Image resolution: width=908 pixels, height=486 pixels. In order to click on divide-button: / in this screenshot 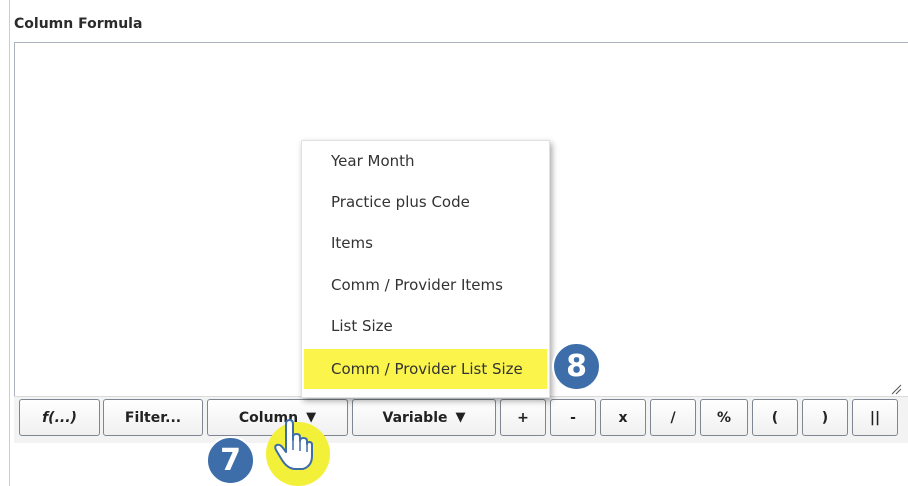, I will do `click(673, 417)`.